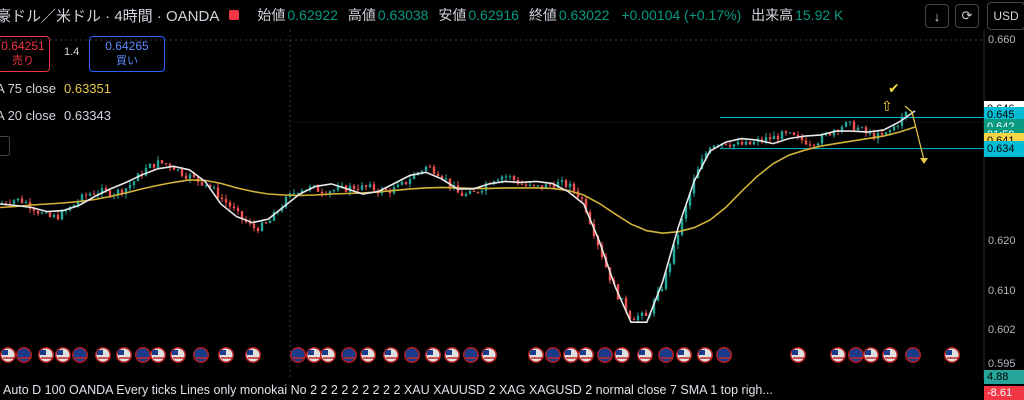  I want to click on indicator-value: 0.63343, so click(87, 115).